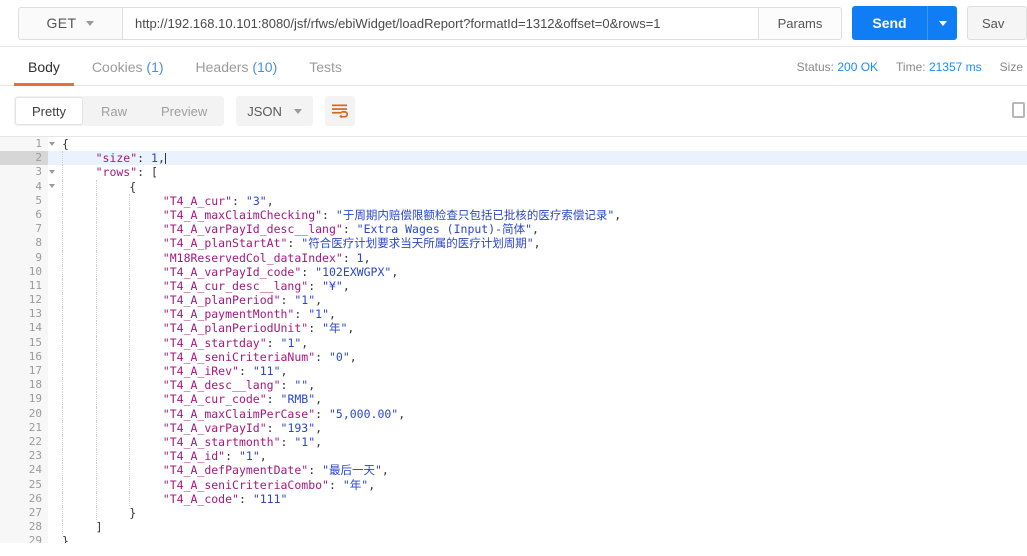 The height and width of the screenshot is (556, 1027). What do you see at coordinates (513, 314) in the screenshot?
I see `code-line: 13 "T4_A_paymentMonth": "1",` at bounding box center [513, 314].